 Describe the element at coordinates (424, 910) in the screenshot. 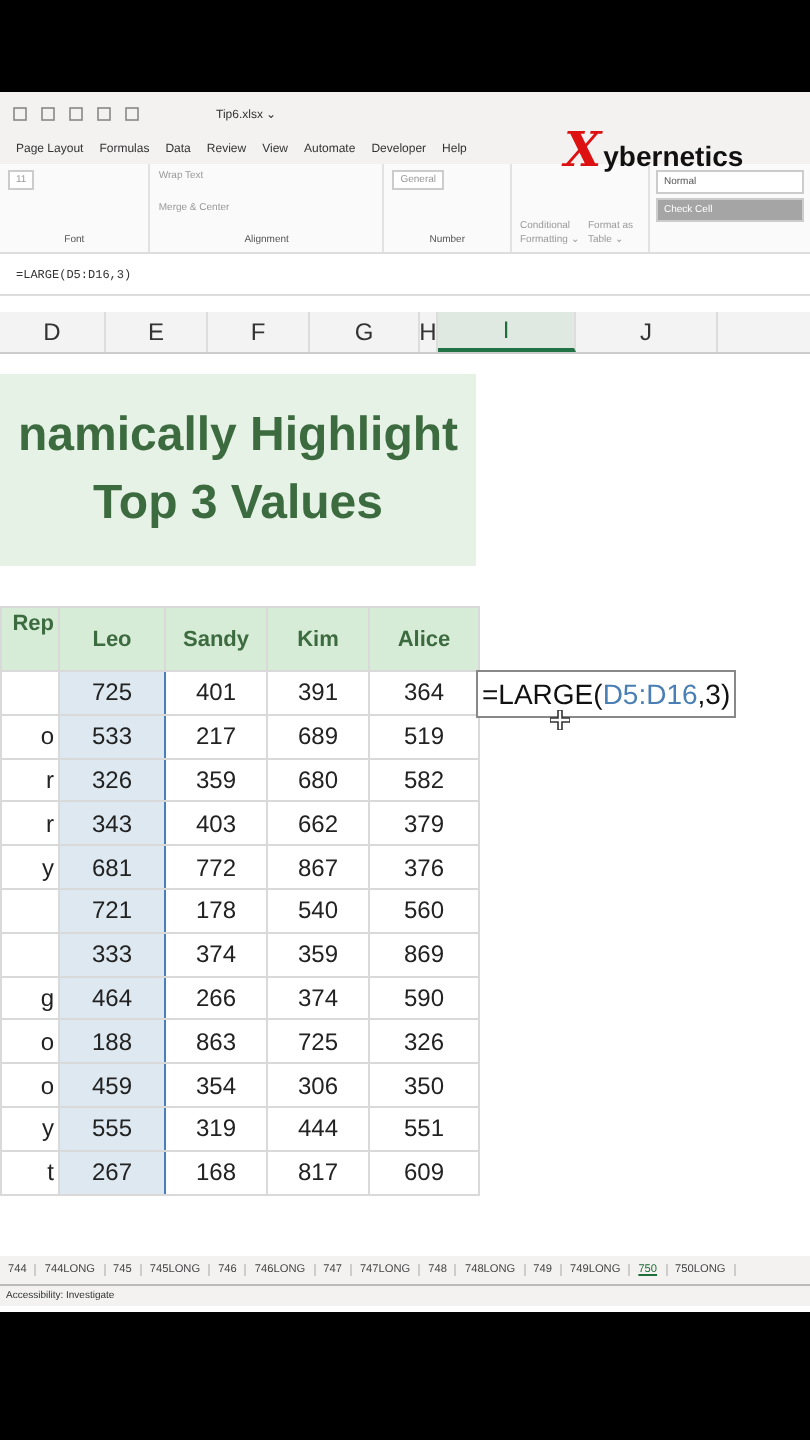

I see `table-cell: 560` at that location.